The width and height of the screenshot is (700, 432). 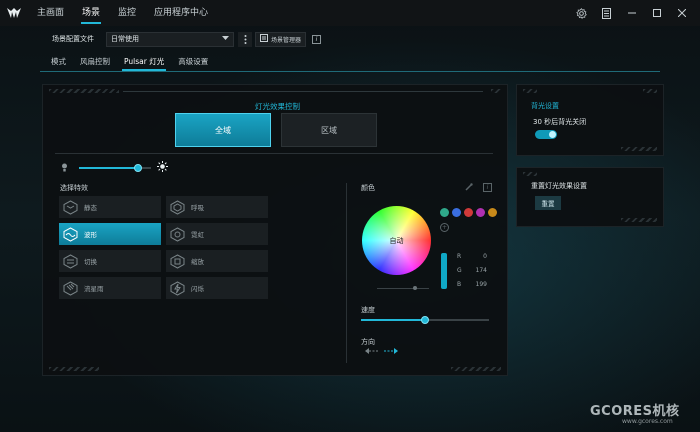 I want to click on effect-item-zoom: 缩放, so click(x=217, y=261).